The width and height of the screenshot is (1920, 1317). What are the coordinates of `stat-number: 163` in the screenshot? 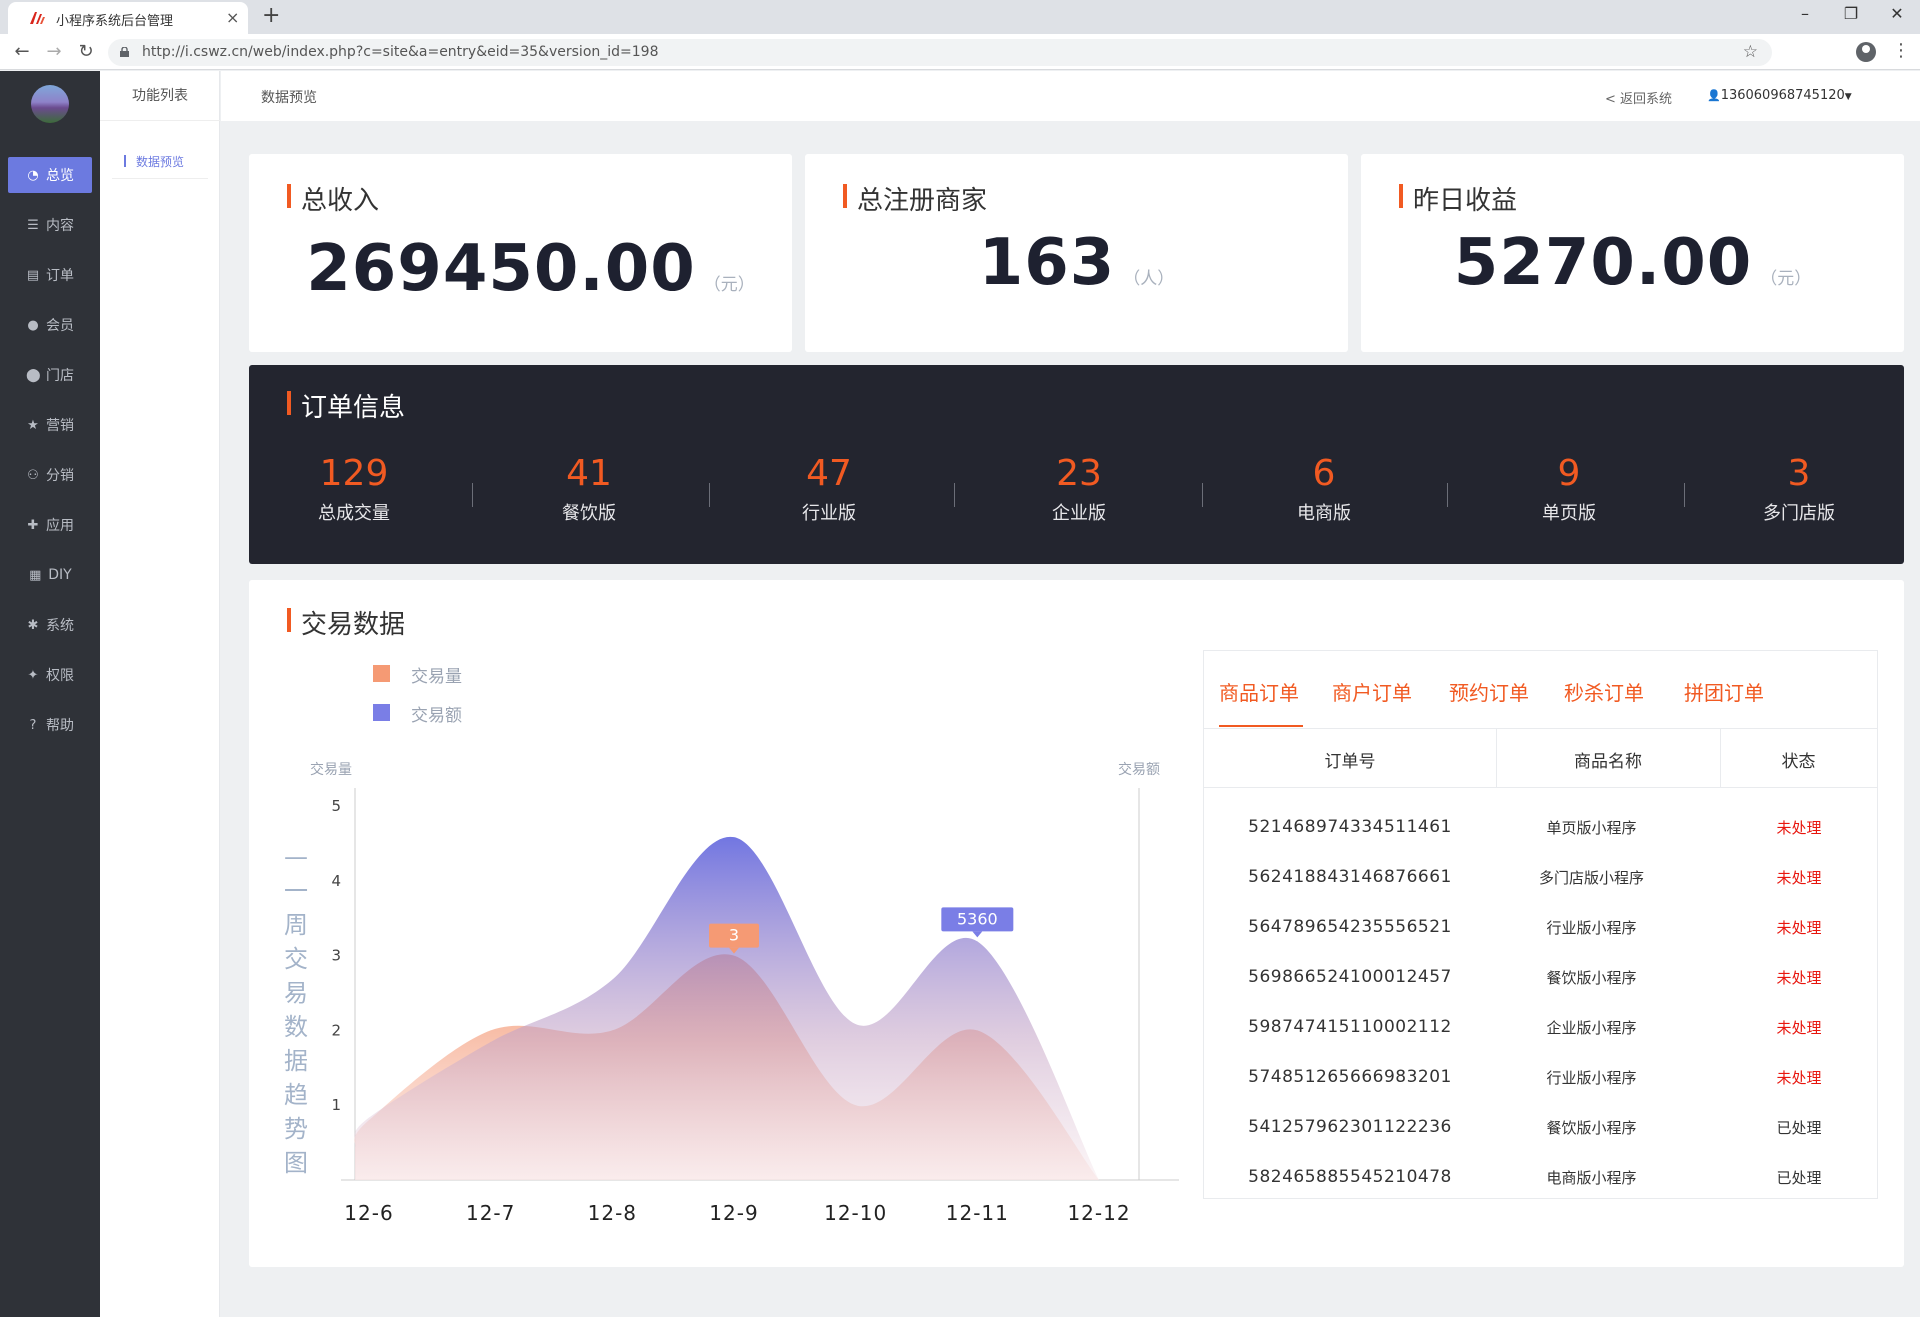 It's located at (1047, 263).